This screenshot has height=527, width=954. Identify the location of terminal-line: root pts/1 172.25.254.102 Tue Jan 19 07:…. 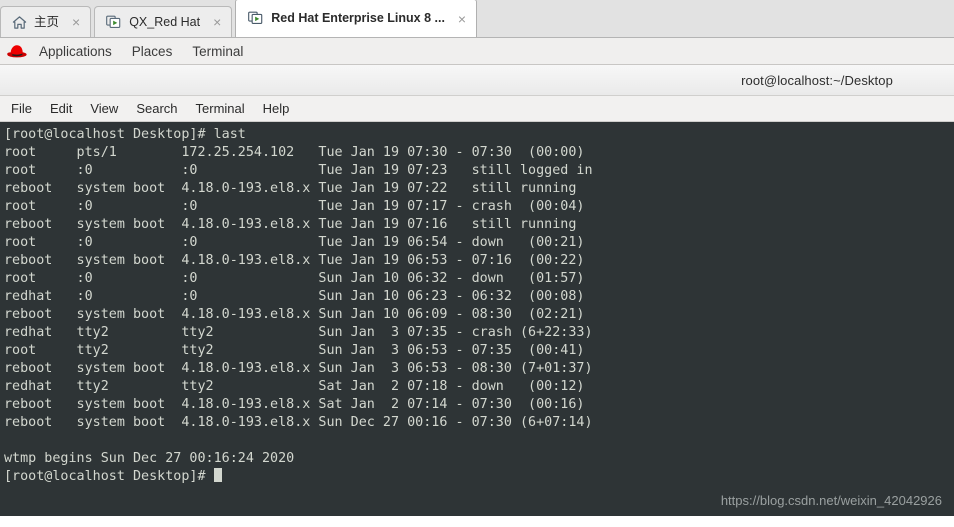
(294, 152).